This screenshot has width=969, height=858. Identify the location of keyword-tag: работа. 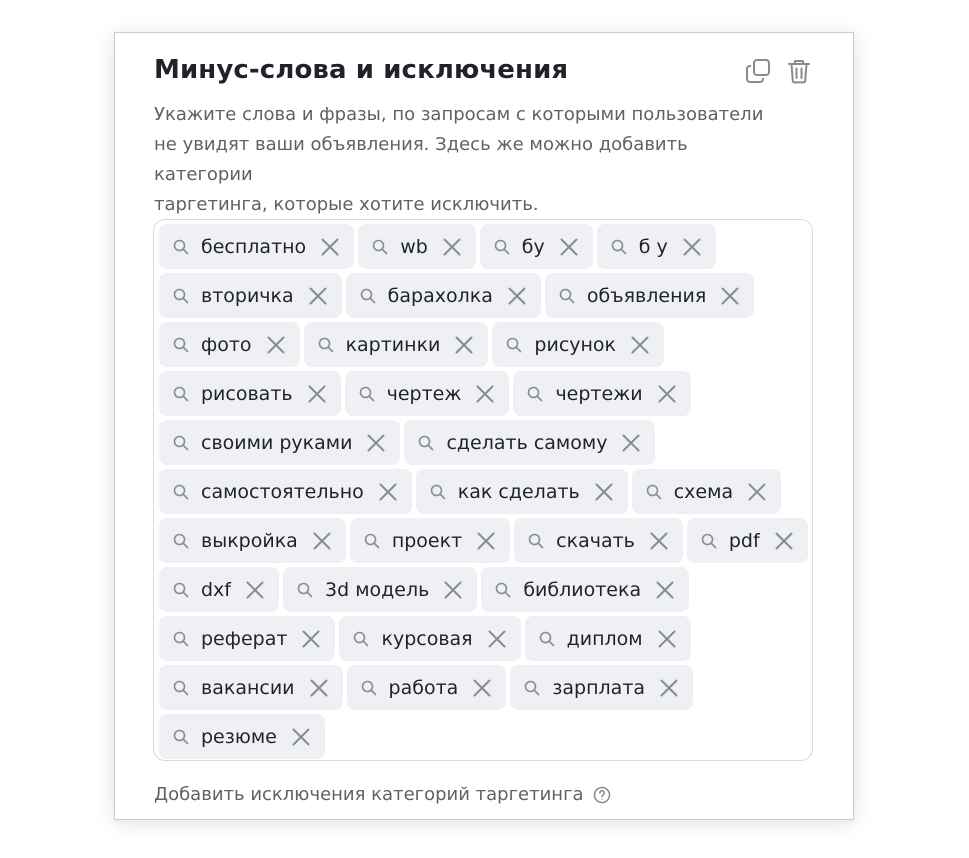
(426, 687).